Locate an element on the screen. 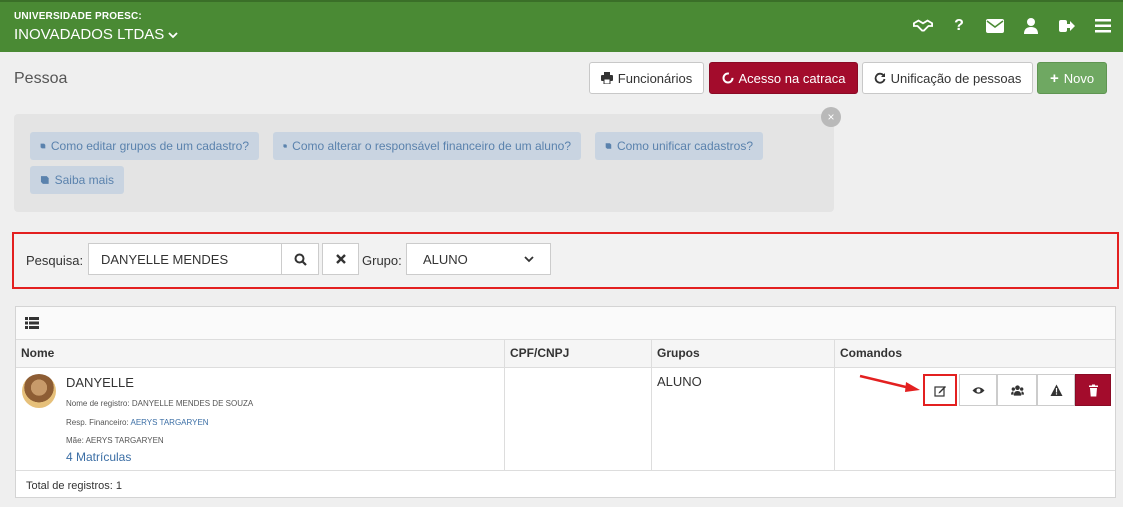  eye-icon is located at coordinates (978, 390).